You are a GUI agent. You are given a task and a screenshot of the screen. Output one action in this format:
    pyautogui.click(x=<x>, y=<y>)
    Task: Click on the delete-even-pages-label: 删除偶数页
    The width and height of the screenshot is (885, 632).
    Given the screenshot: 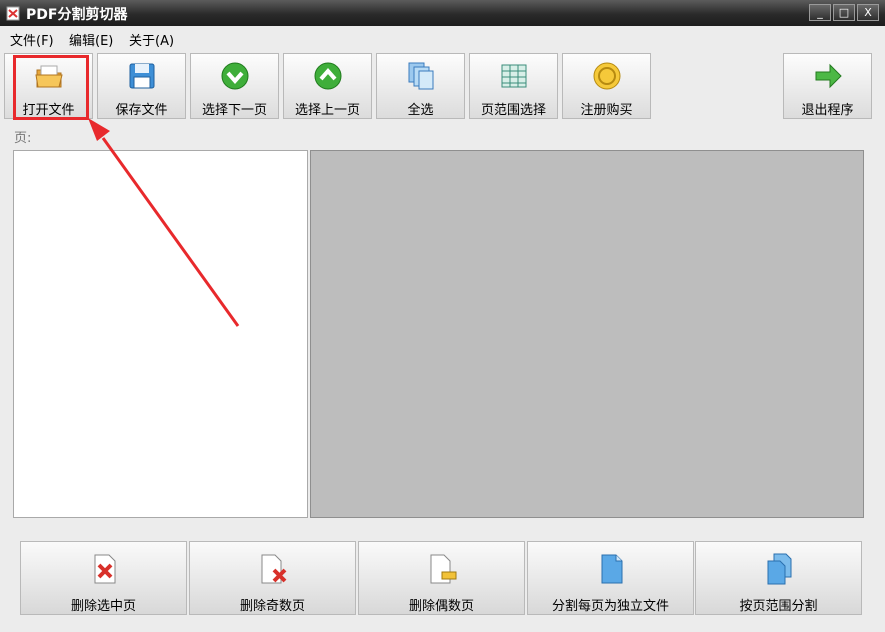 What is the action you would take?
    pyautogui.click(x=441, y=606)
    